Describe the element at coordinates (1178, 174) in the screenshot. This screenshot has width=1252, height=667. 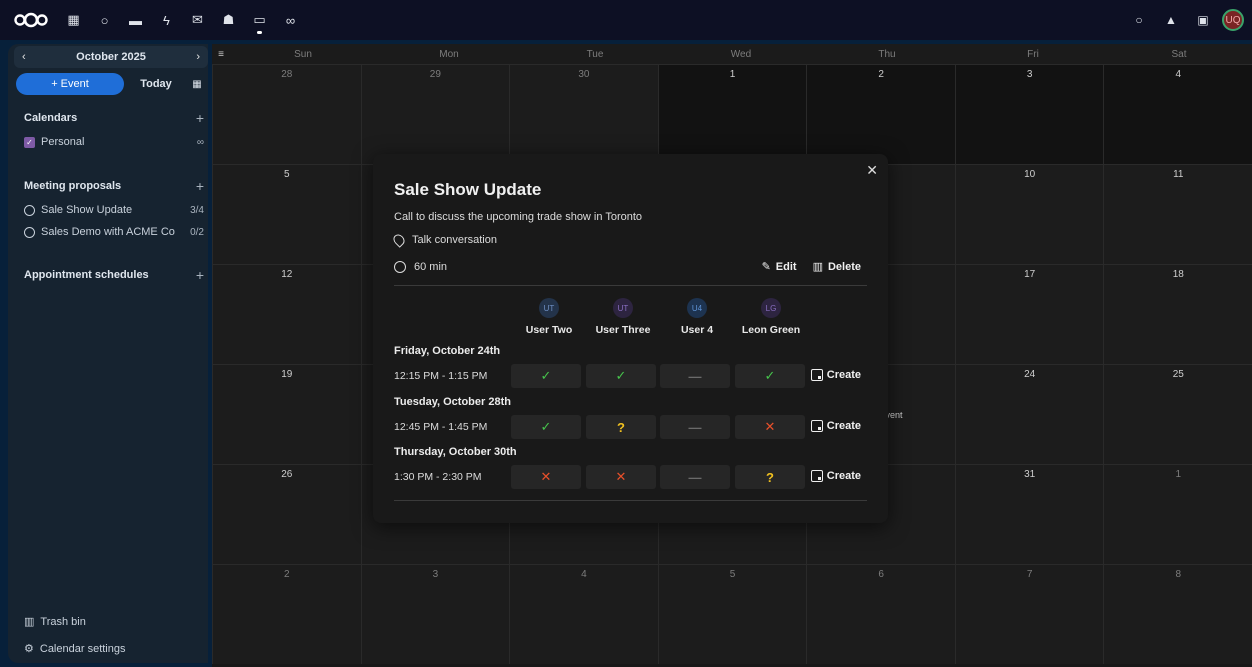
I see `day-number: 11` at that location.